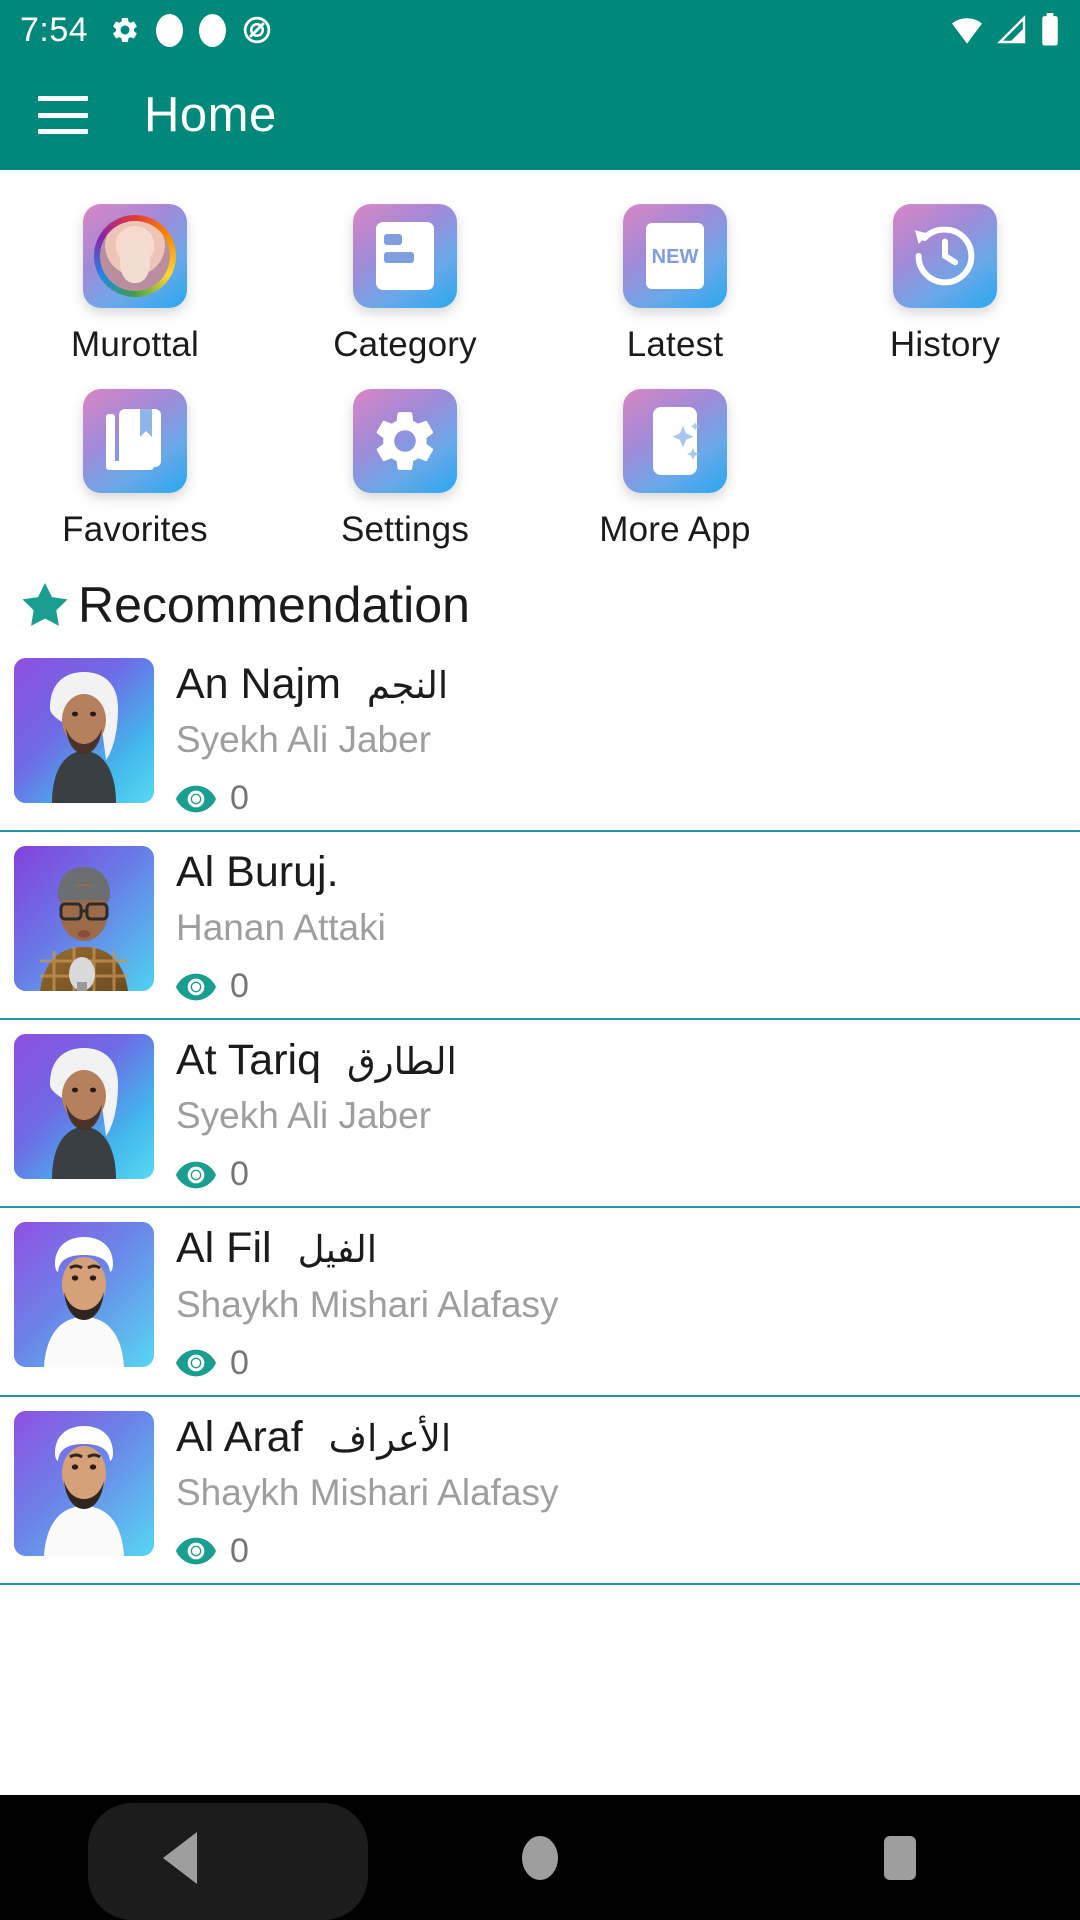 This screenshot has height=1920, width=1080. Describe the element at coordinates (281, 928) in the screenshot. I see `item-reciter: Hanan Attaki` at that location.